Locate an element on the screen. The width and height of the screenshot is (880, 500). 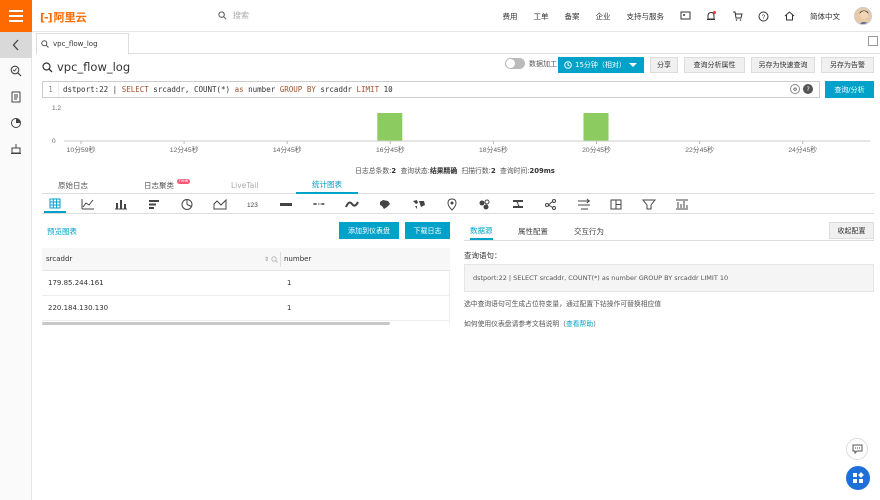
chart-type-table-icon is located at coordinates (55, 204).